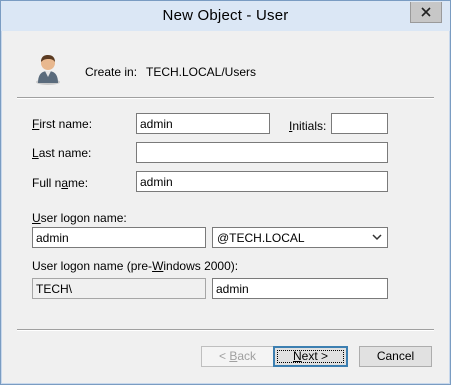 This screenshot has width=451, height=385. What do you see at coordinates (119, 288) in the screenshot?
I see `pre2000-domain-field` at bounding box center [119, 288].